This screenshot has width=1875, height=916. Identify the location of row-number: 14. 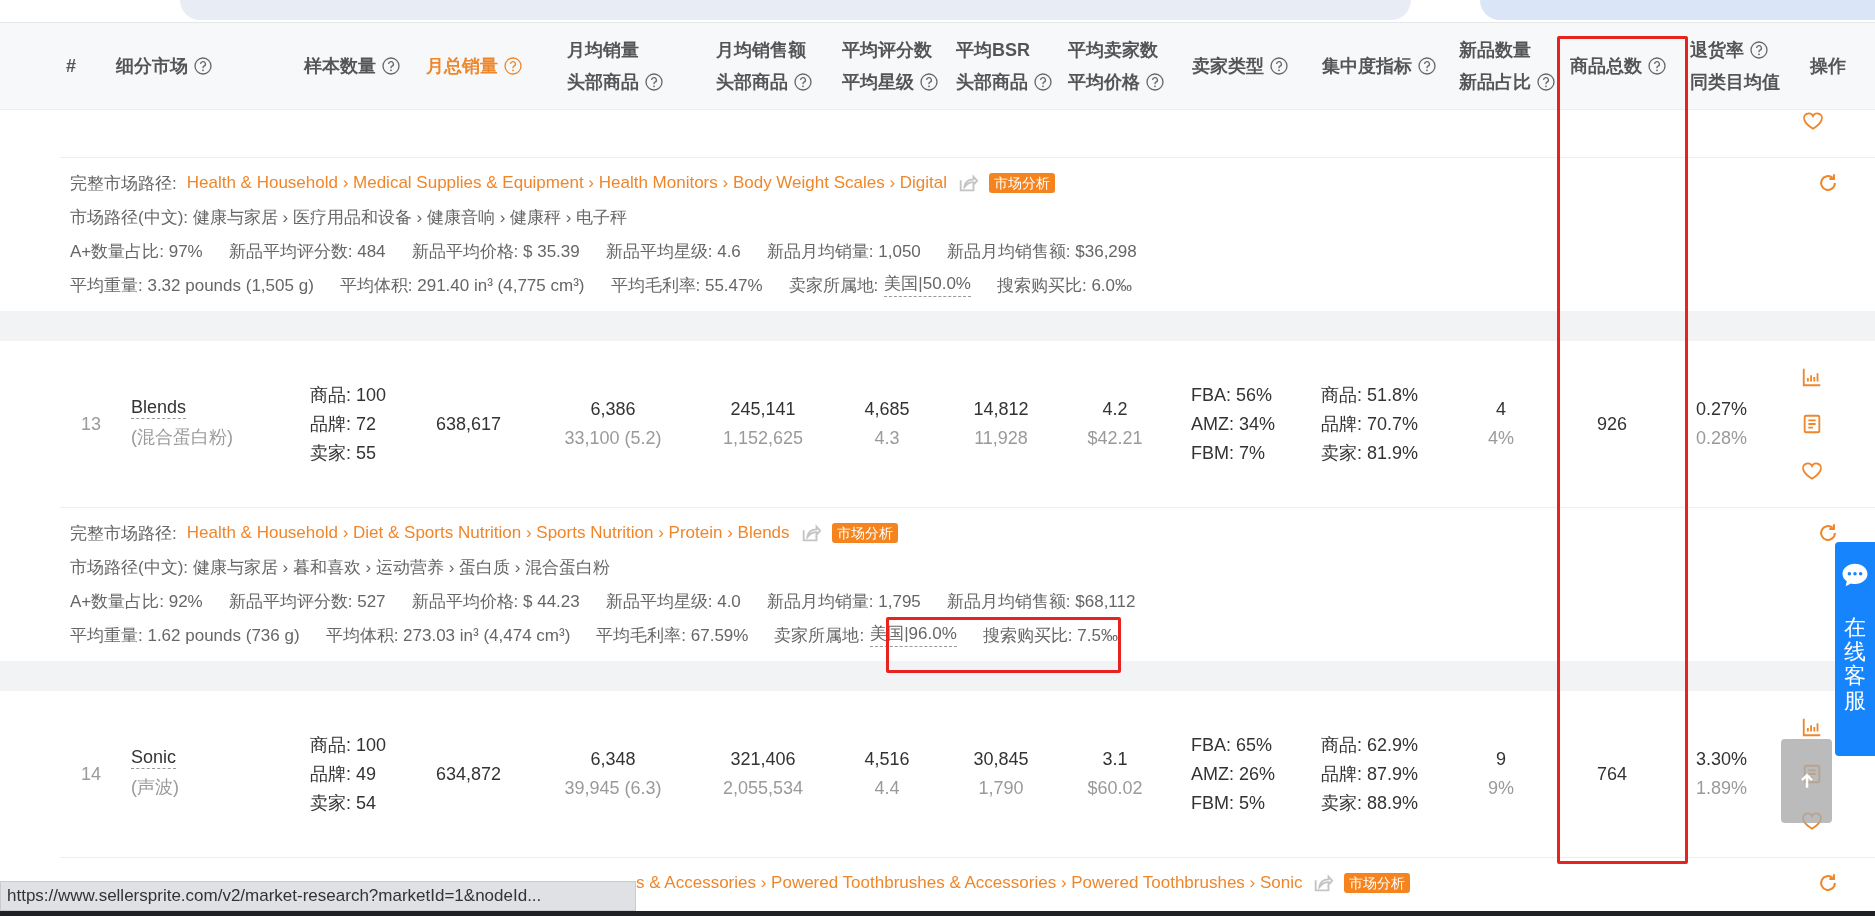
(91, 774).